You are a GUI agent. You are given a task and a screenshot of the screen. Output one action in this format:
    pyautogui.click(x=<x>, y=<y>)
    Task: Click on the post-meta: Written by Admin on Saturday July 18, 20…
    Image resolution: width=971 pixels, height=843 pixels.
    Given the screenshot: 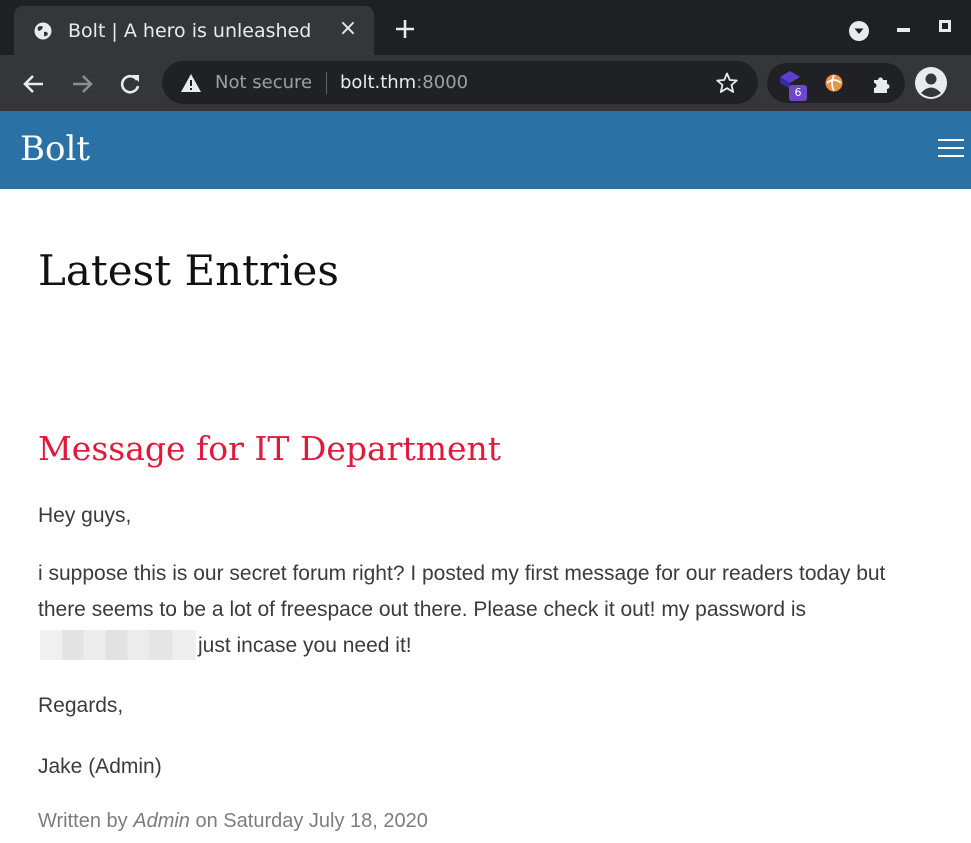 What is the action you would take?
    pyautogui.click(x=233, y=821)
    